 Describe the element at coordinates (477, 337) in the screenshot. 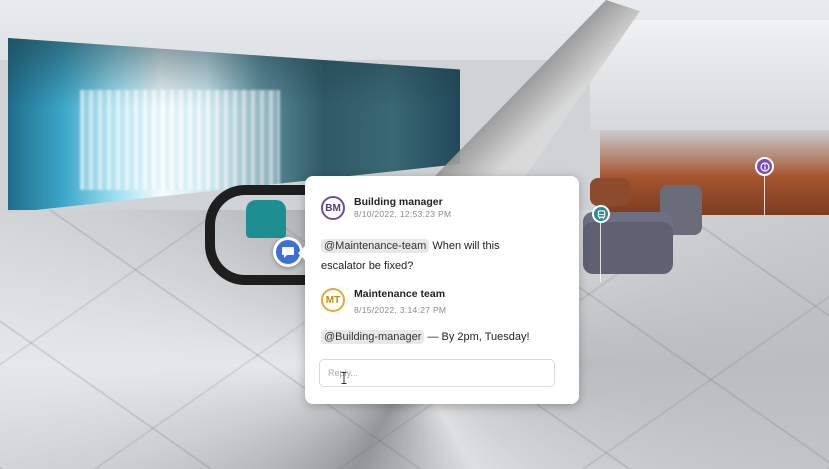

I see `comment-text: — By 2pm, Tuesday!` at that location.